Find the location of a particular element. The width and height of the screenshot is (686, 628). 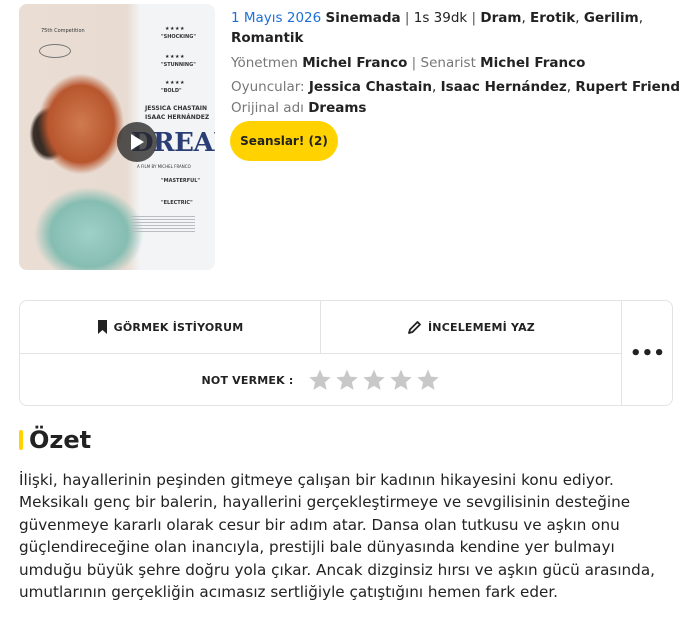

rating-stars is located at coordinates (374, 380).